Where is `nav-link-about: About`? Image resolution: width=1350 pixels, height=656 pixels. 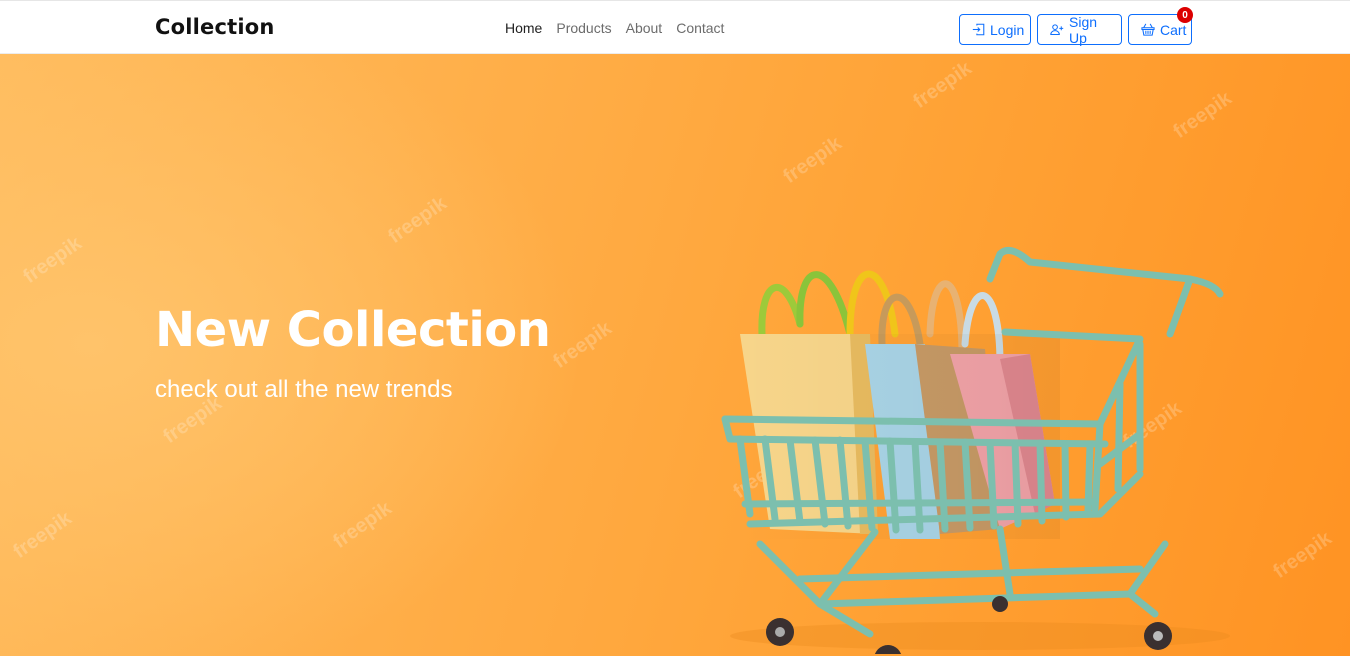 nav-link-about: About is located at coordinates (644, 28).